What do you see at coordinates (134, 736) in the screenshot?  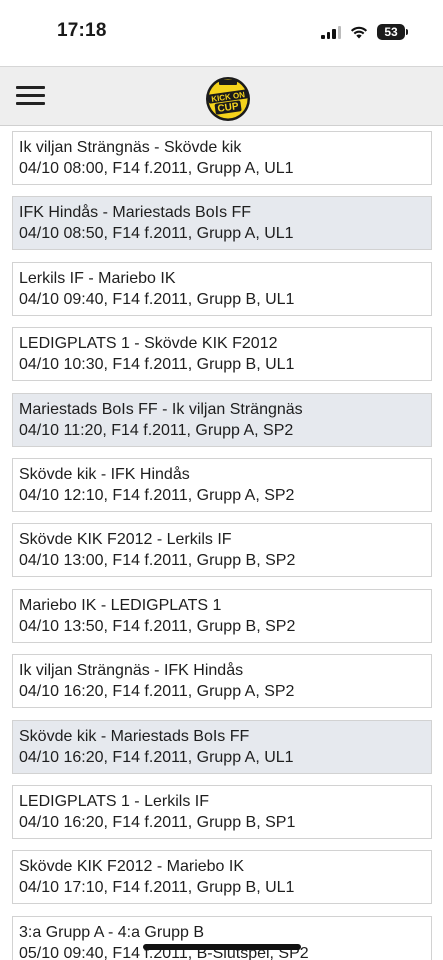 I see `match-title: Skövde kik - Mariestads BoIs FF` at bounding box center [134, 736].